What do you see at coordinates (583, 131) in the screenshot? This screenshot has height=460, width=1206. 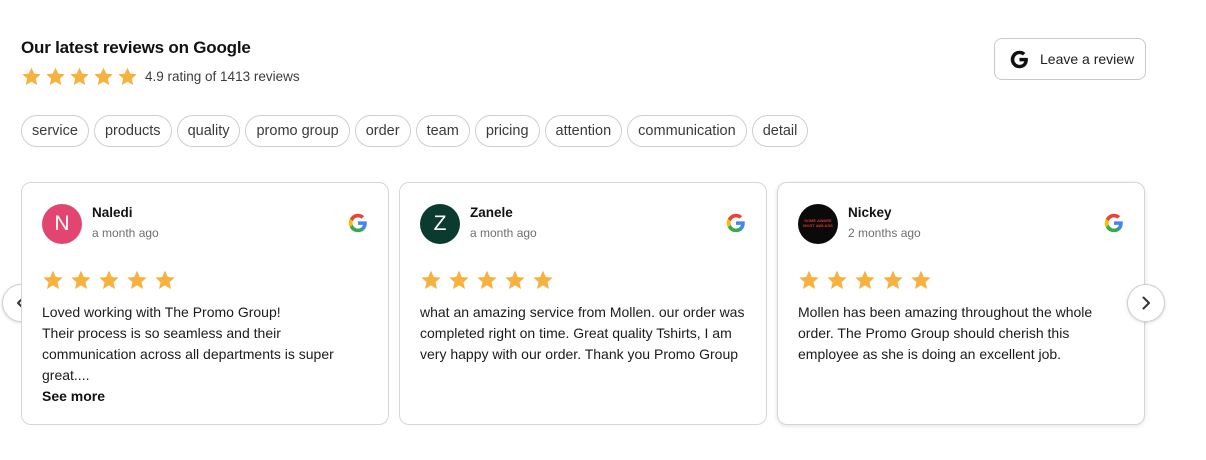 I see `tag-attention: attention` at bounding box center [583, 131].